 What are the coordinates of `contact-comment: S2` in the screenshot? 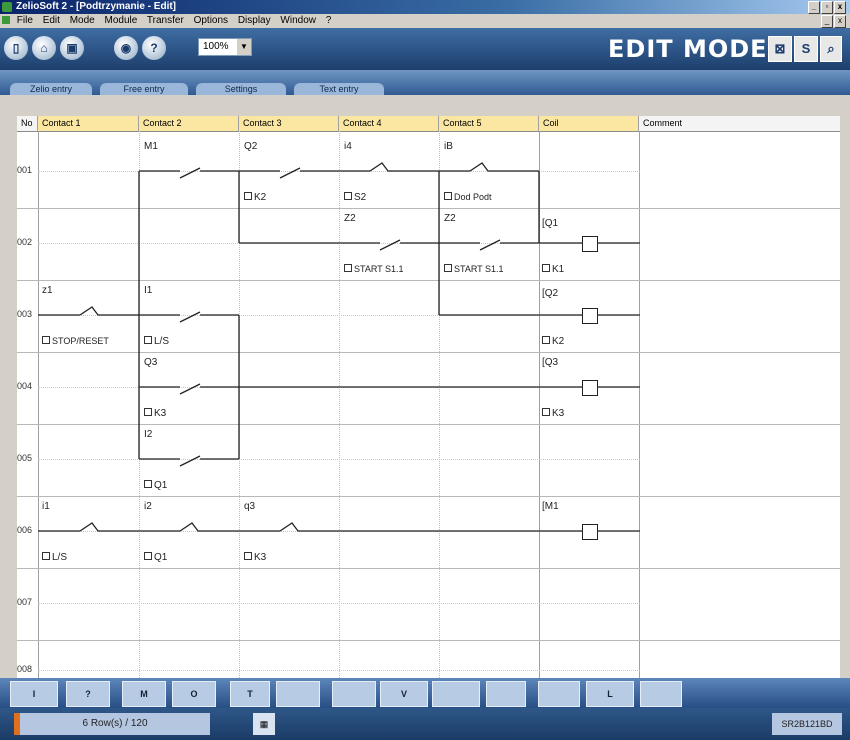 It's located at (355, 197).